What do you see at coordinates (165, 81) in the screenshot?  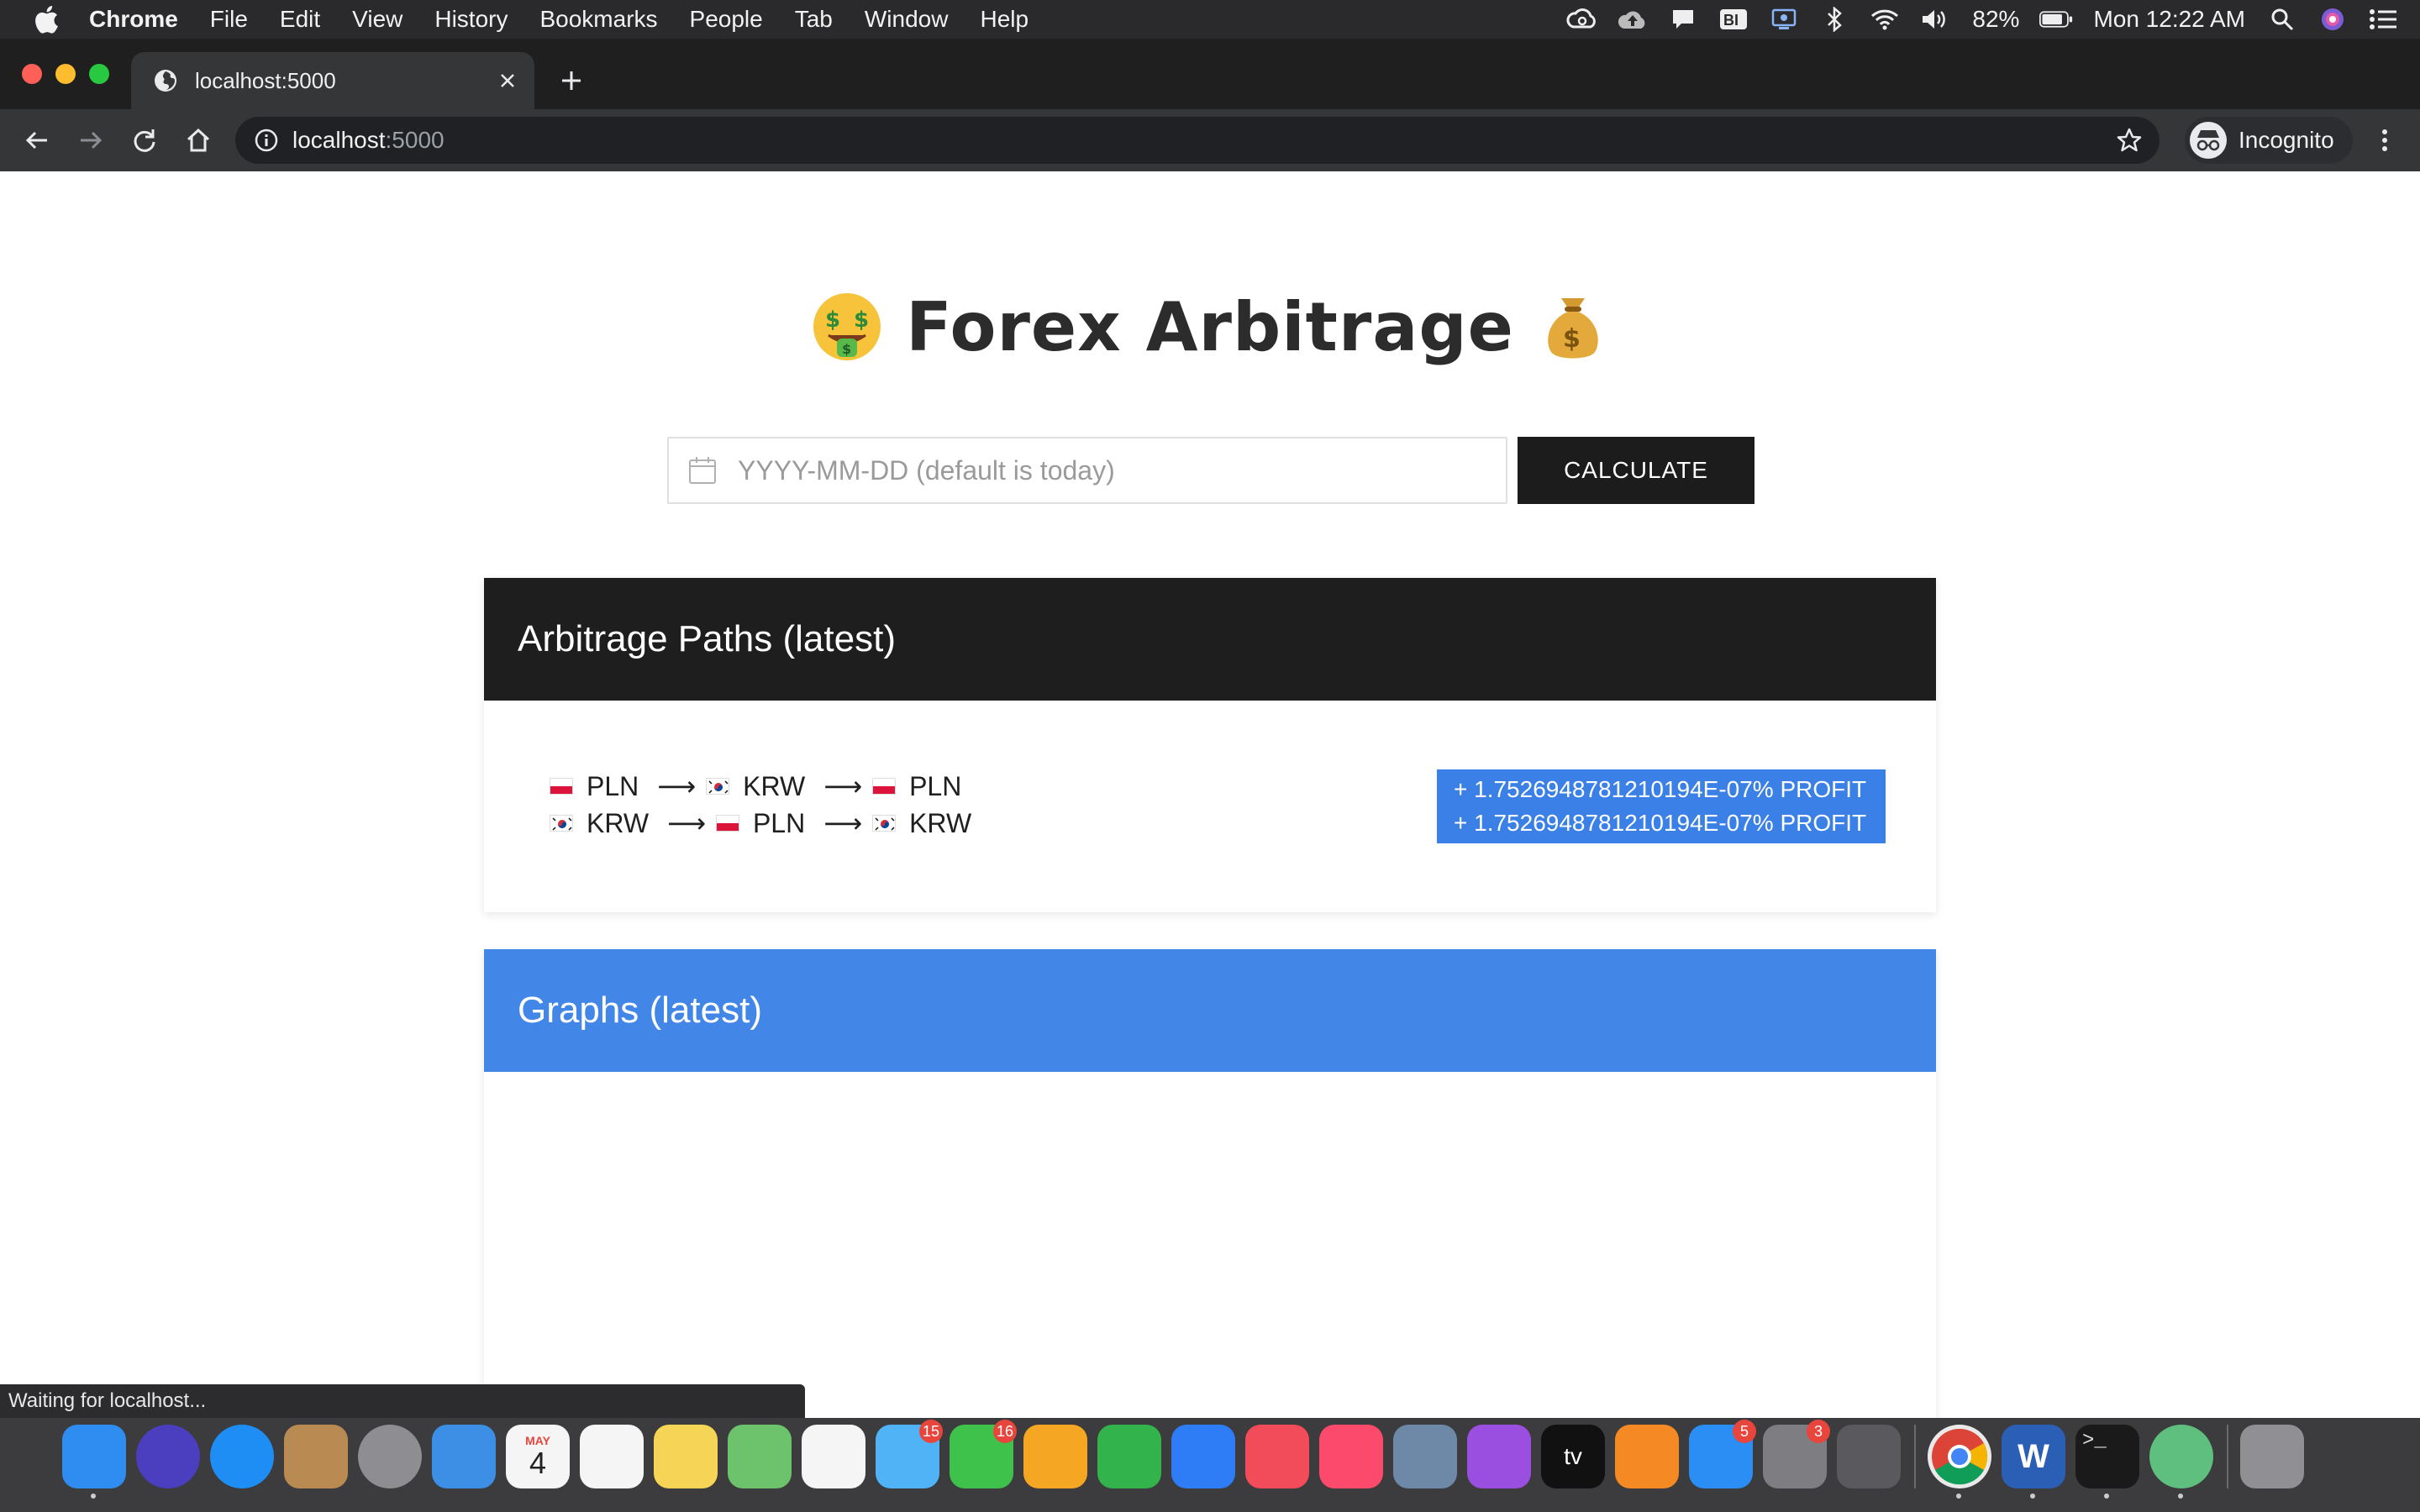 I see `globe-icon` at bounding box center [165, 81].